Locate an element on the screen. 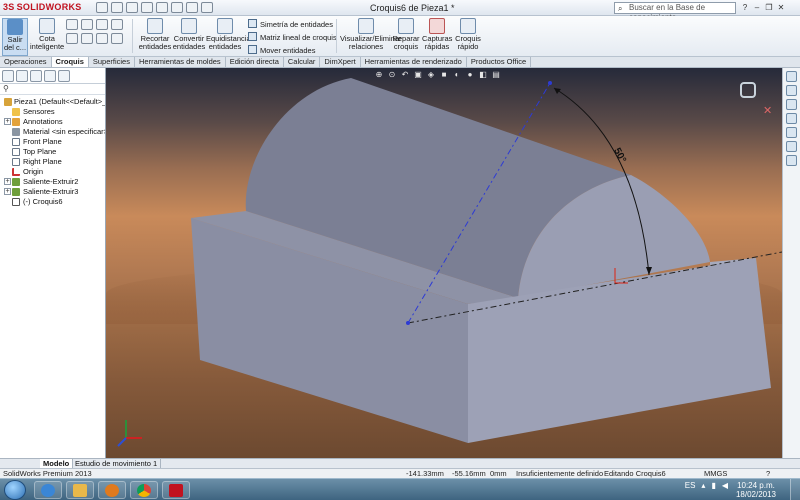 This screenshot has width=800, height=500. solidworks-app-icon is located at coordinates (176, 490).